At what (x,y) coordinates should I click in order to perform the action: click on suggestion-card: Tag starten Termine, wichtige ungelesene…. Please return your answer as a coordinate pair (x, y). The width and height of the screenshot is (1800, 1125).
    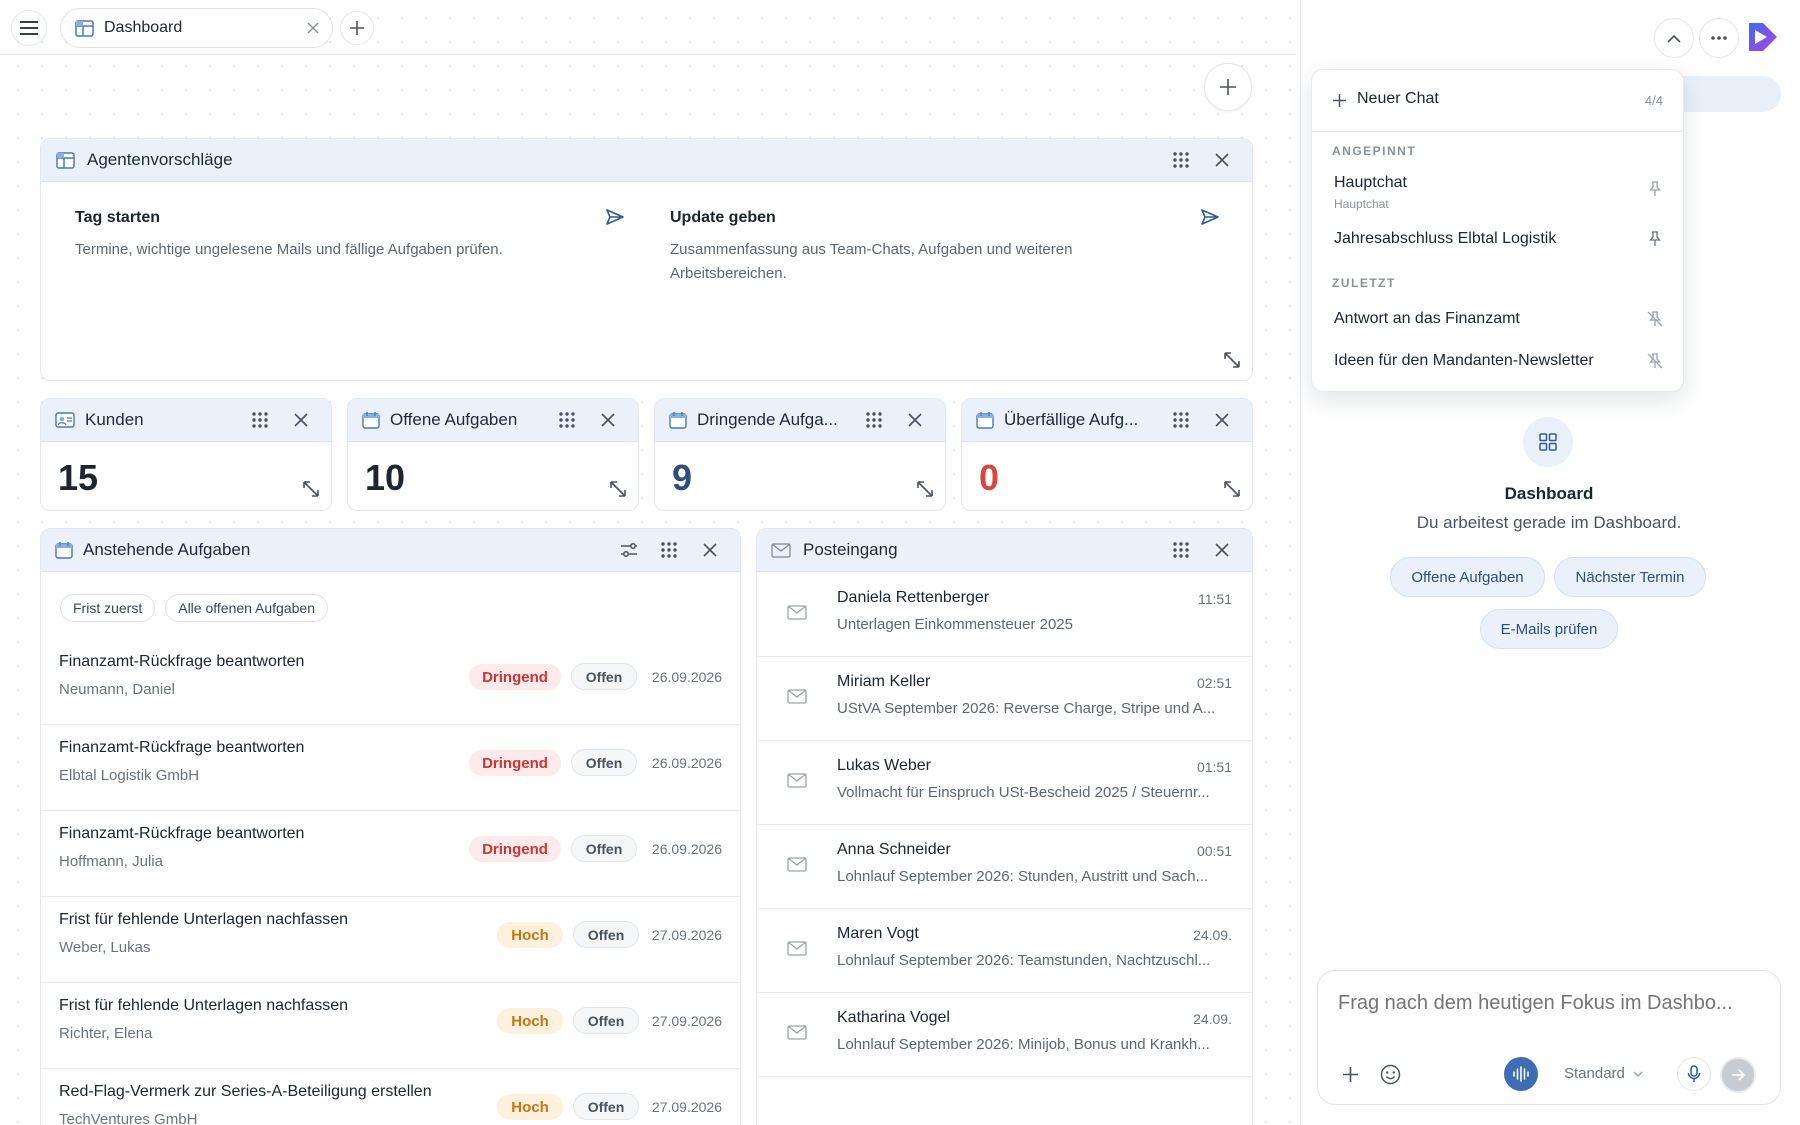
    Looking at the image, I should click on (345, 244).